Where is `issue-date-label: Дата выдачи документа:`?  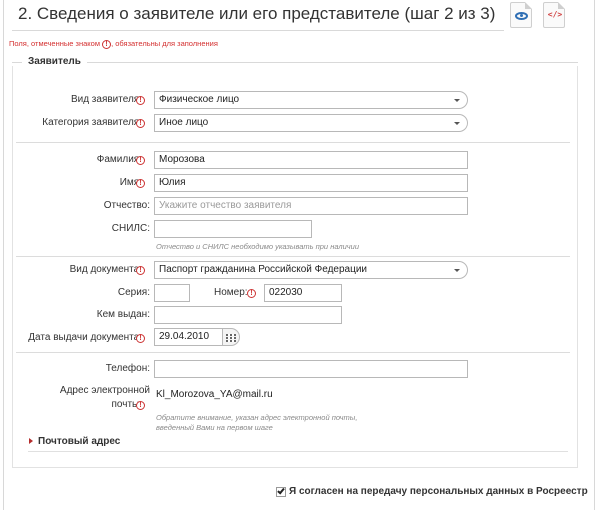 issue-date-label: Дата выдачи документа: is located at coordinates (85, 337).